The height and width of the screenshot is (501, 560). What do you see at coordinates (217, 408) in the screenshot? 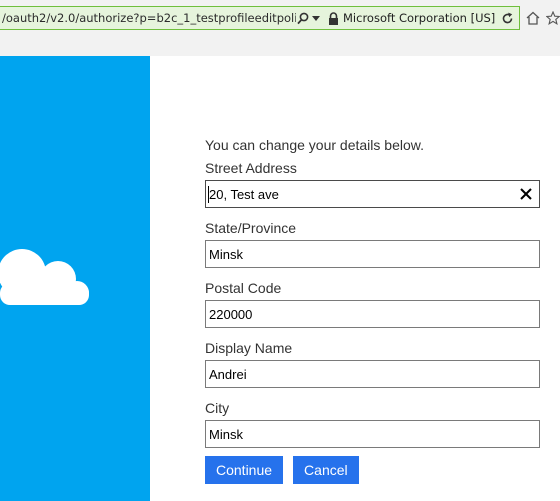
I see `city-label: City` at bounding box center [217, 408].